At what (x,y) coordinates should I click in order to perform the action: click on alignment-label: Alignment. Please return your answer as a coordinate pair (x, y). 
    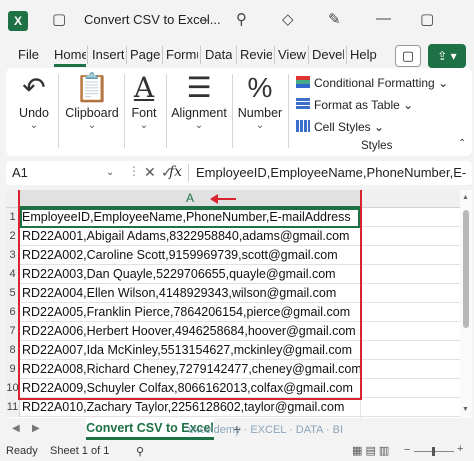
    Looking at the image, I should click on (199, 113).